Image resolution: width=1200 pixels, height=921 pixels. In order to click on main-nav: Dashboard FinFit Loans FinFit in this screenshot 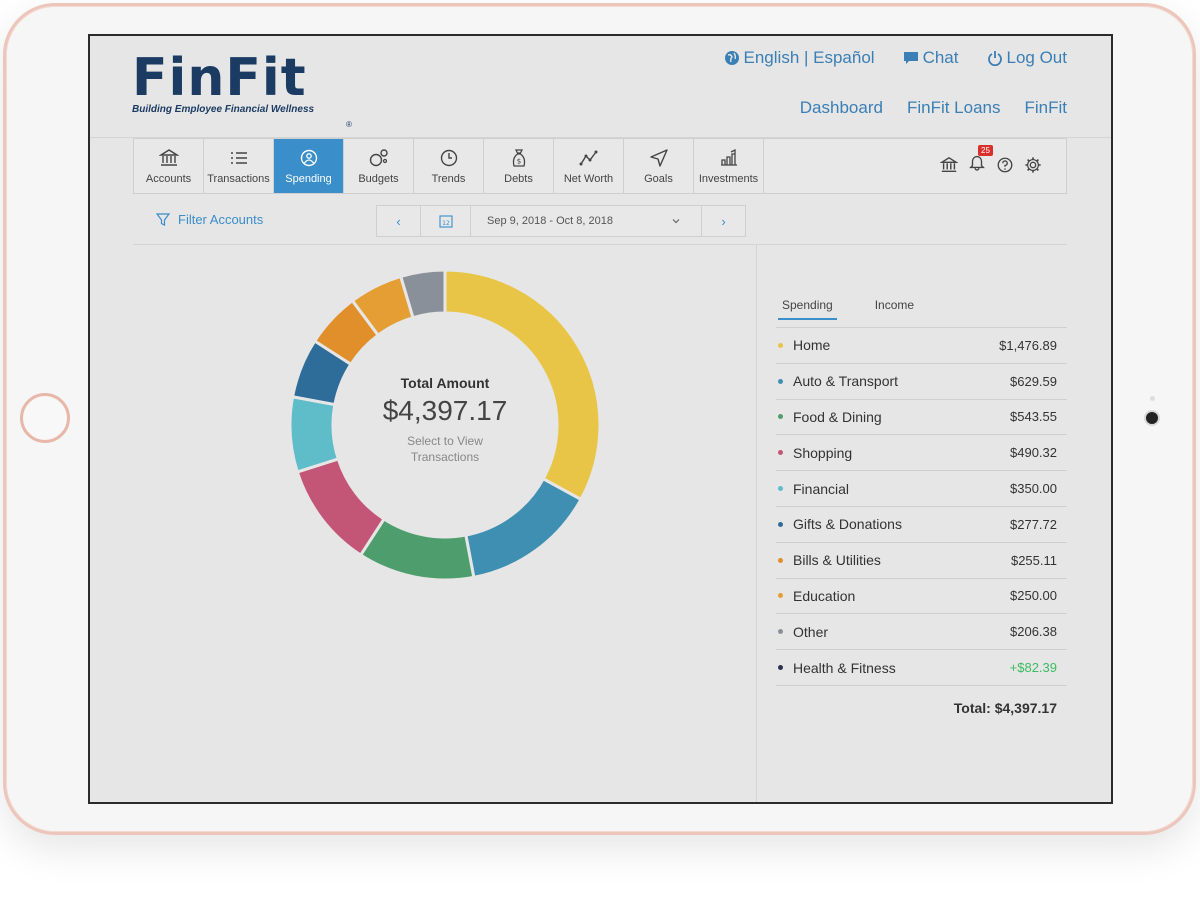, I will do `click(933, 108)`.